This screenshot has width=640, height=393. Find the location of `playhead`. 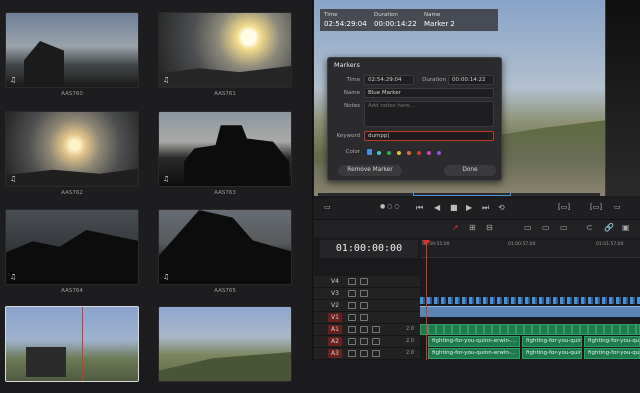

playhead is located at coordinates (426, 300).